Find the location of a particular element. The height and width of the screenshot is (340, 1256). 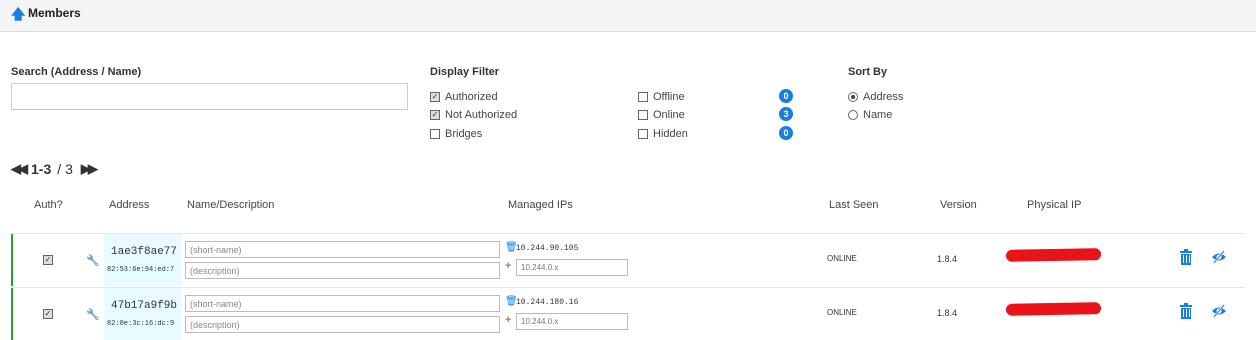

managed-ip: 10.244.180.16 is located at coordinates (547, 302).